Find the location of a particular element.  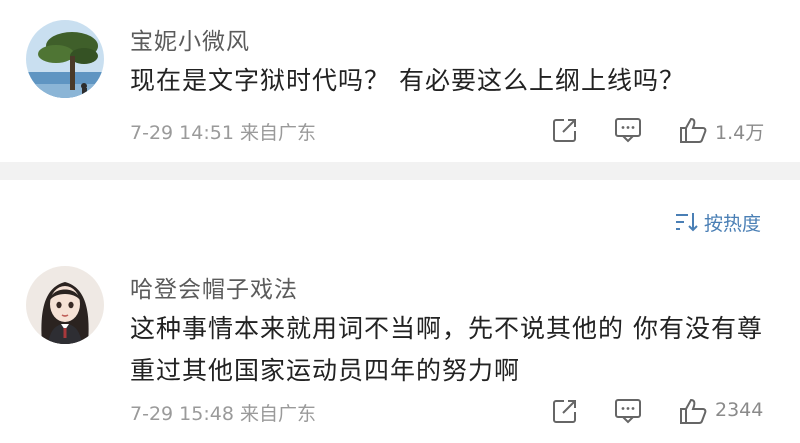

username: 哈登会帽子戏法 is located at coordinates (214, 287).